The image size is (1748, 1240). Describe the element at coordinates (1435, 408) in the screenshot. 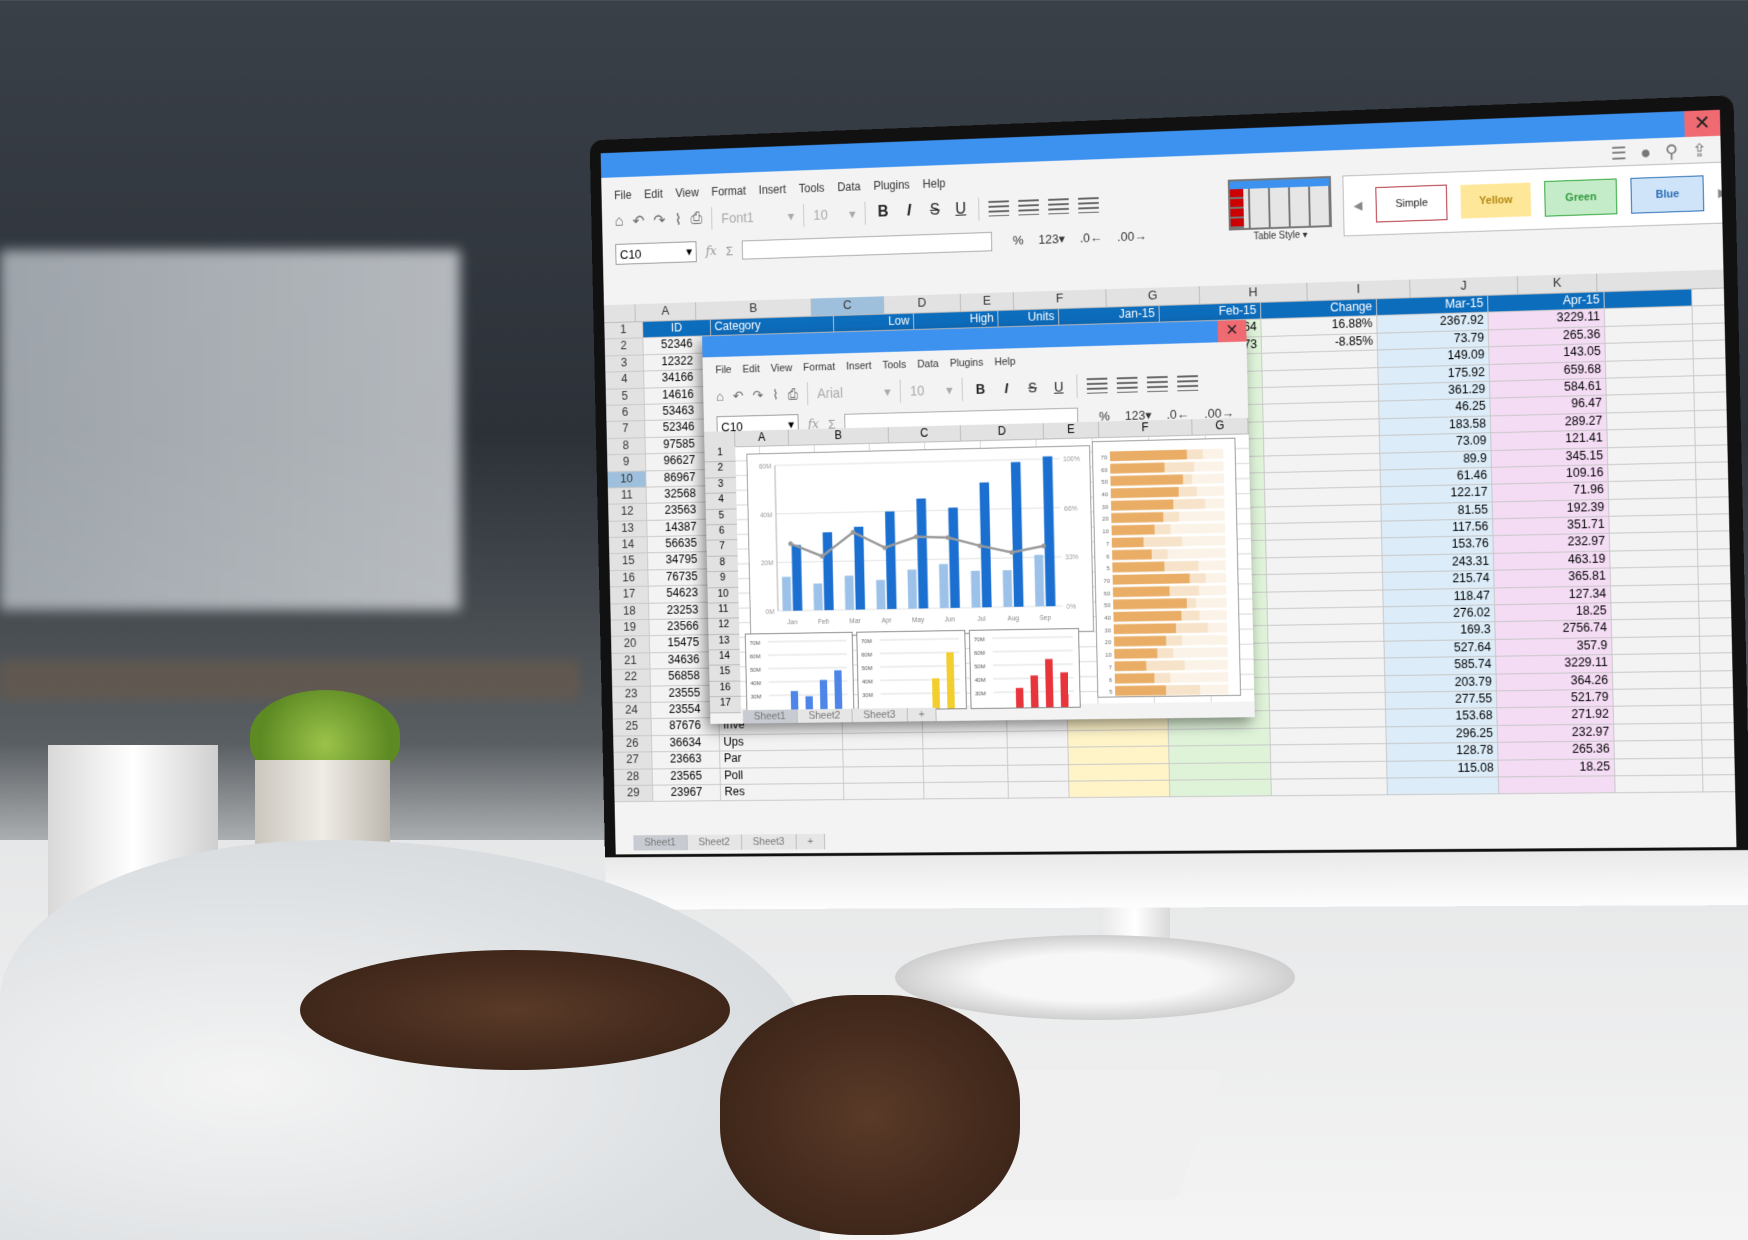

I see `cell: 46.25` at that location.